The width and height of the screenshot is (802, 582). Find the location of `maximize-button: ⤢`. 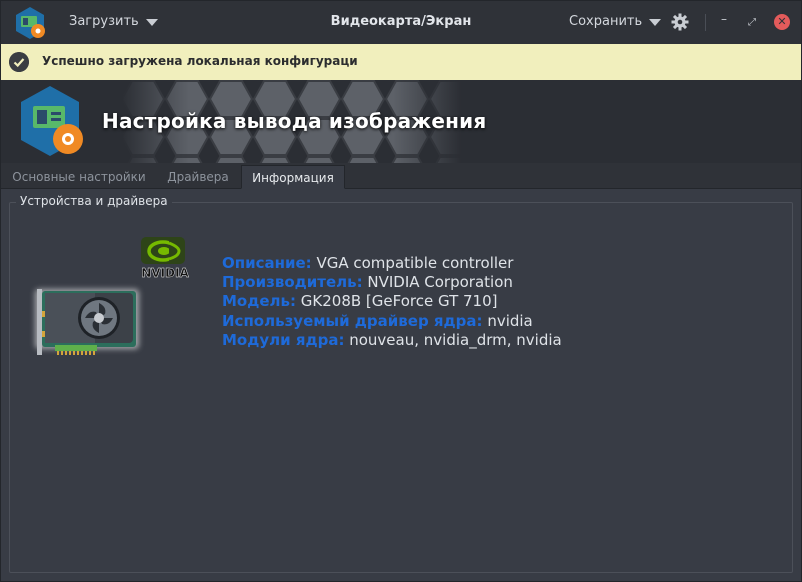

maximize-button: ⤢ is located at coordinates (752, 22).